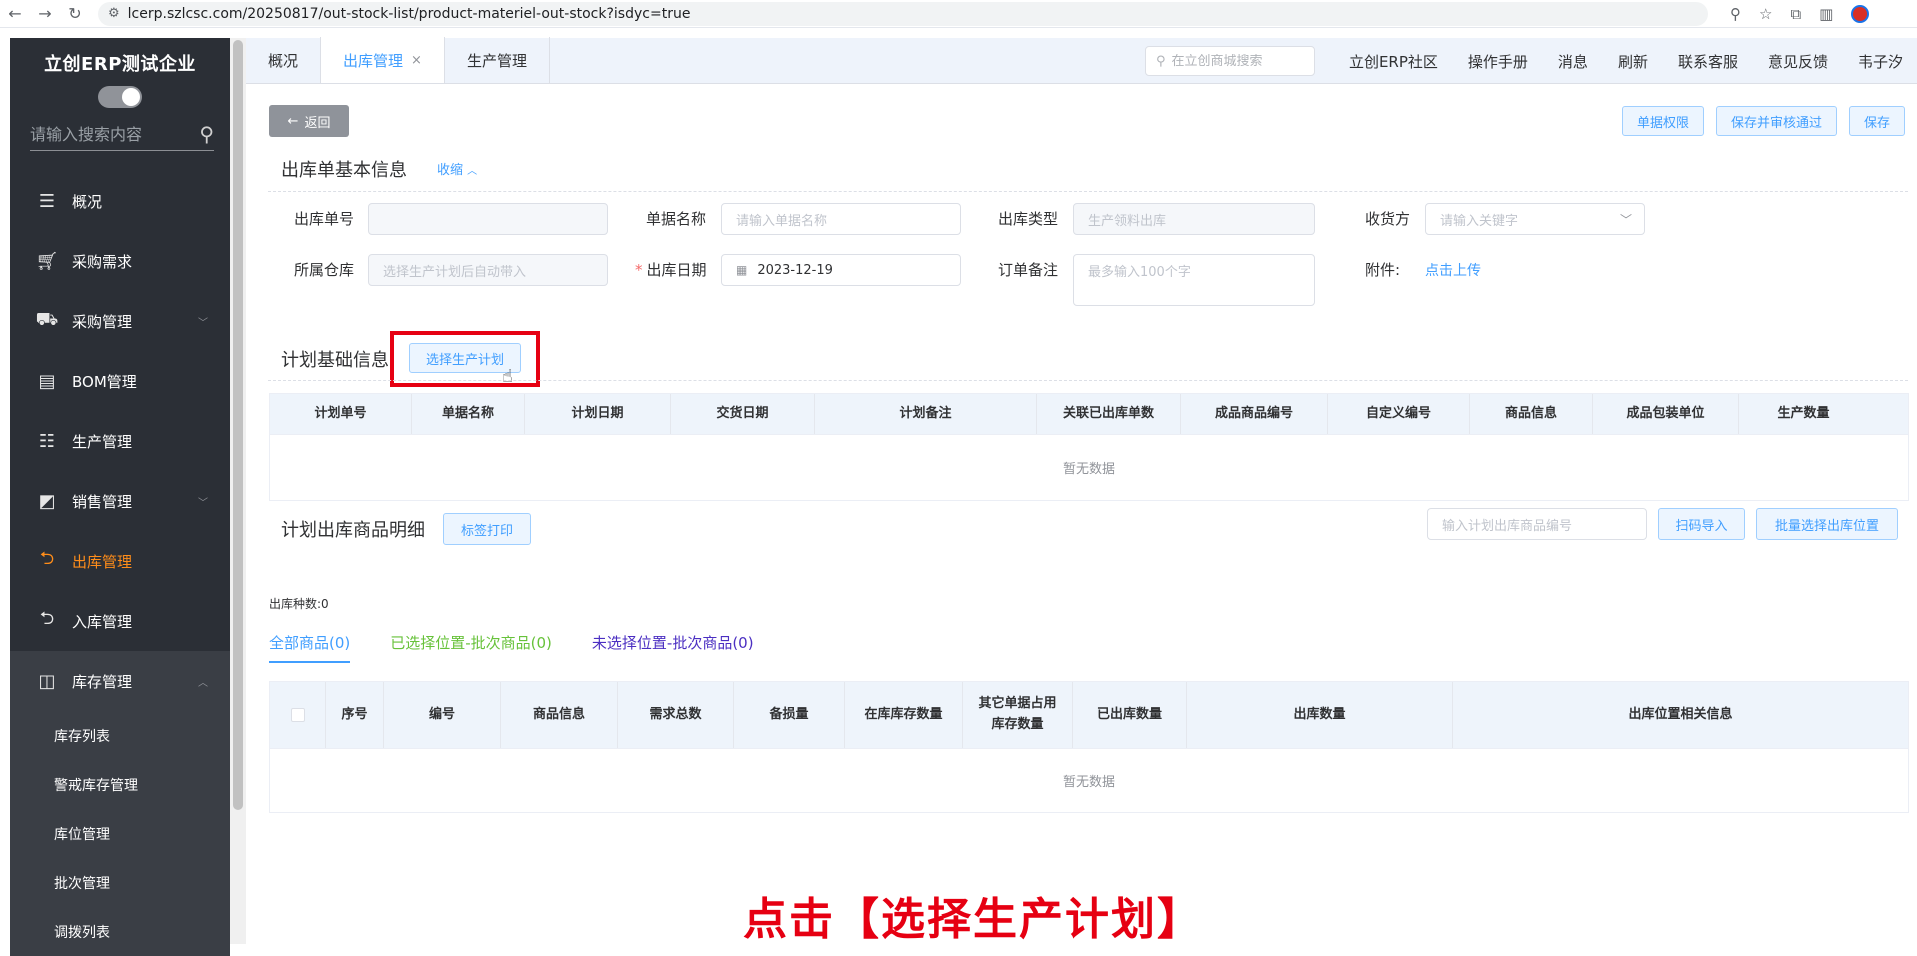  What do you see at coordinates (383, 60) in the screenshot?
I see `tab-outbound: 出库管理 ×` at bounding box center [383, 60].